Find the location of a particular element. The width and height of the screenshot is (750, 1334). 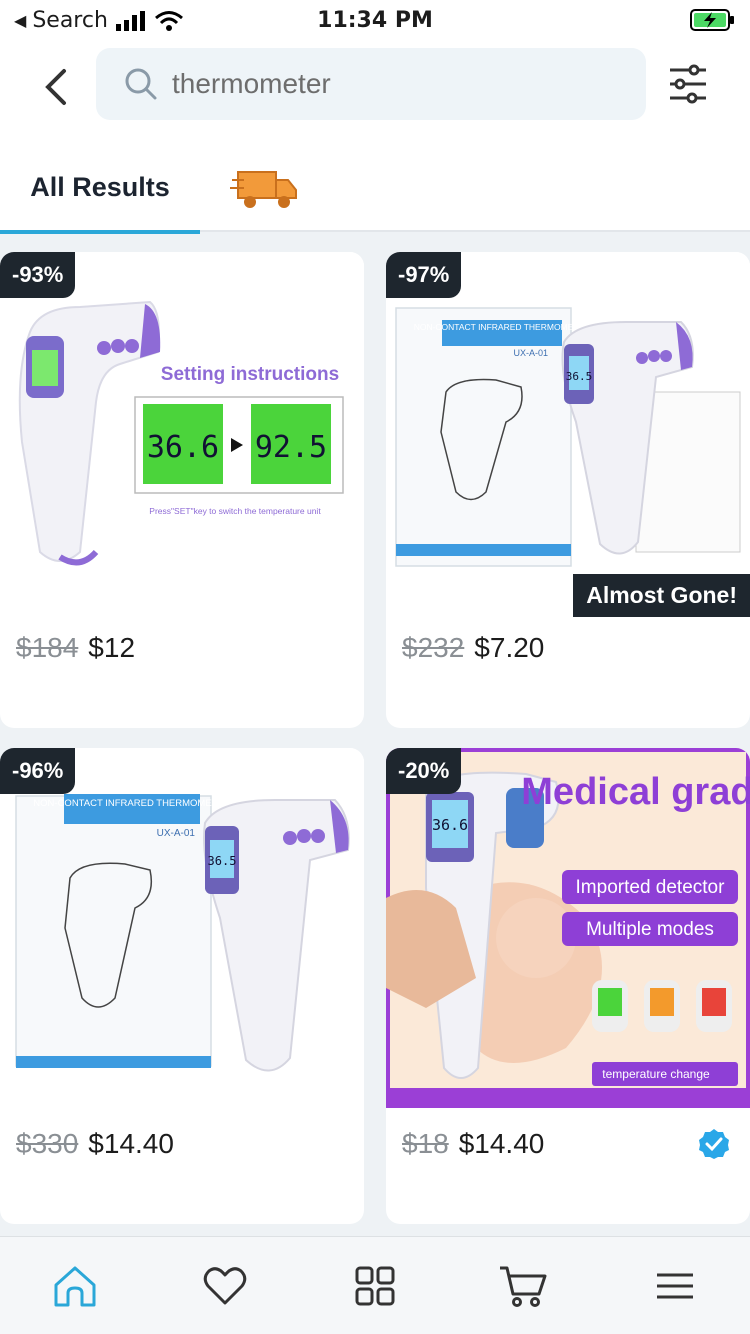

price-row: $184 $12 is located at coordinates (75, 648).